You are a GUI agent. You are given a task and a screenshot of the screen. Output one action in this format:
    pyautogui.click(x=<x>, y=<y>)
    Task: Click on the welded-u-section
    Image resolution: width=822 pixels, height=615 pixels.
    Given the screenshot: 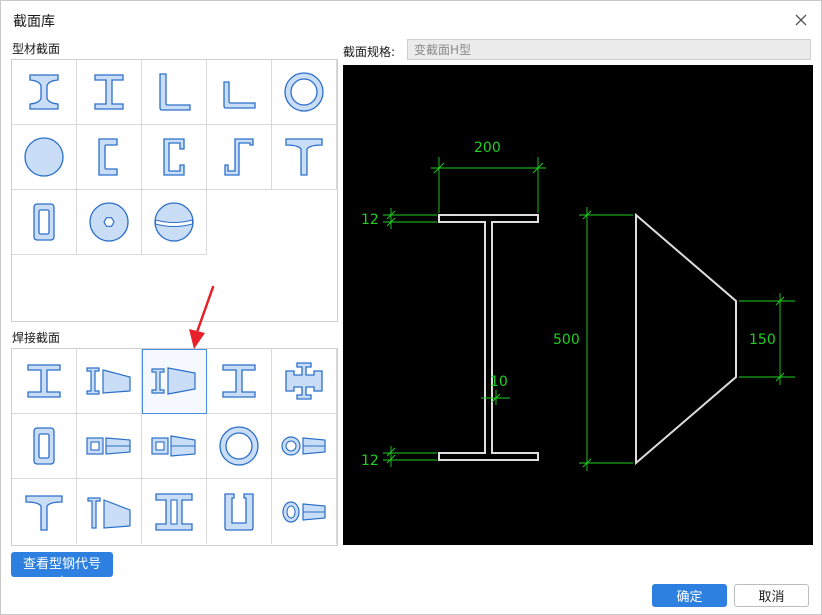 What is the action you would take?
    pyautogui.click(x=239, y=511)
    